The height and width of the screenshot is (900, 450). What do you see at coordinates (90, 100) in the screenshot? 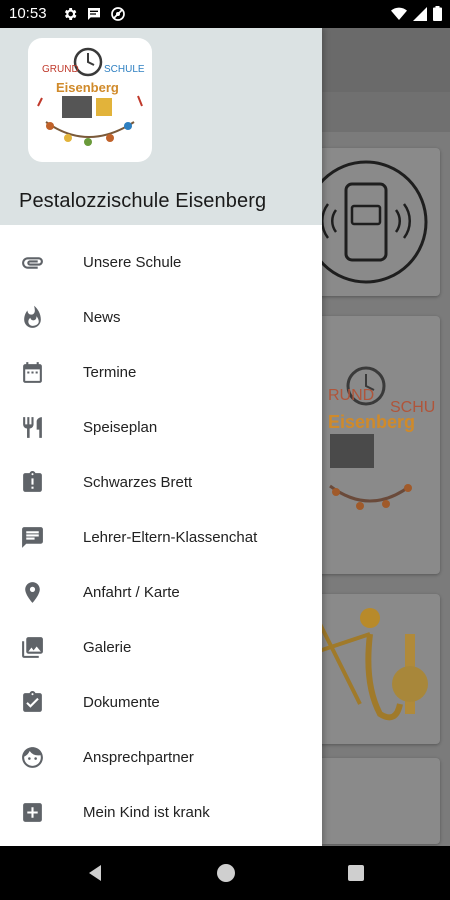
I see `school-logo: GRUND SCHULE Eisenberg` at bounding box center [90, 100].